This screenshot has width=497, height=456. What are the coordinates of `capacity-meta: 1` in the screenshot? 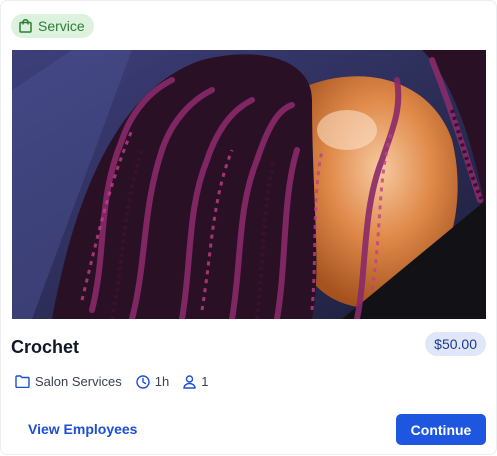 It's located at (195, 381).